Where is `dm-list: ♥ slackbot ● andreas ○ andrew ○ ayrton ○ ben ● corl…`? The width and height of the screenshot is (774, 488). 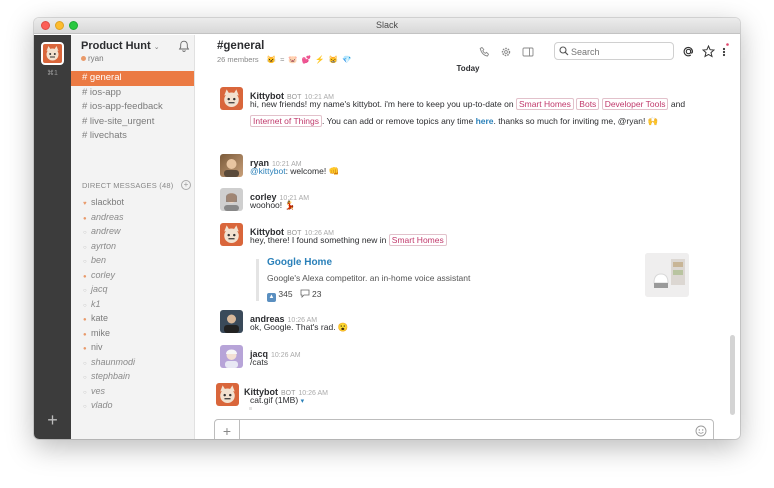 dm-list: ♥ slackbot ● andreas ○ andrew ○ ayrton ○ ben ● corl… is located at coordinates (132, 304).